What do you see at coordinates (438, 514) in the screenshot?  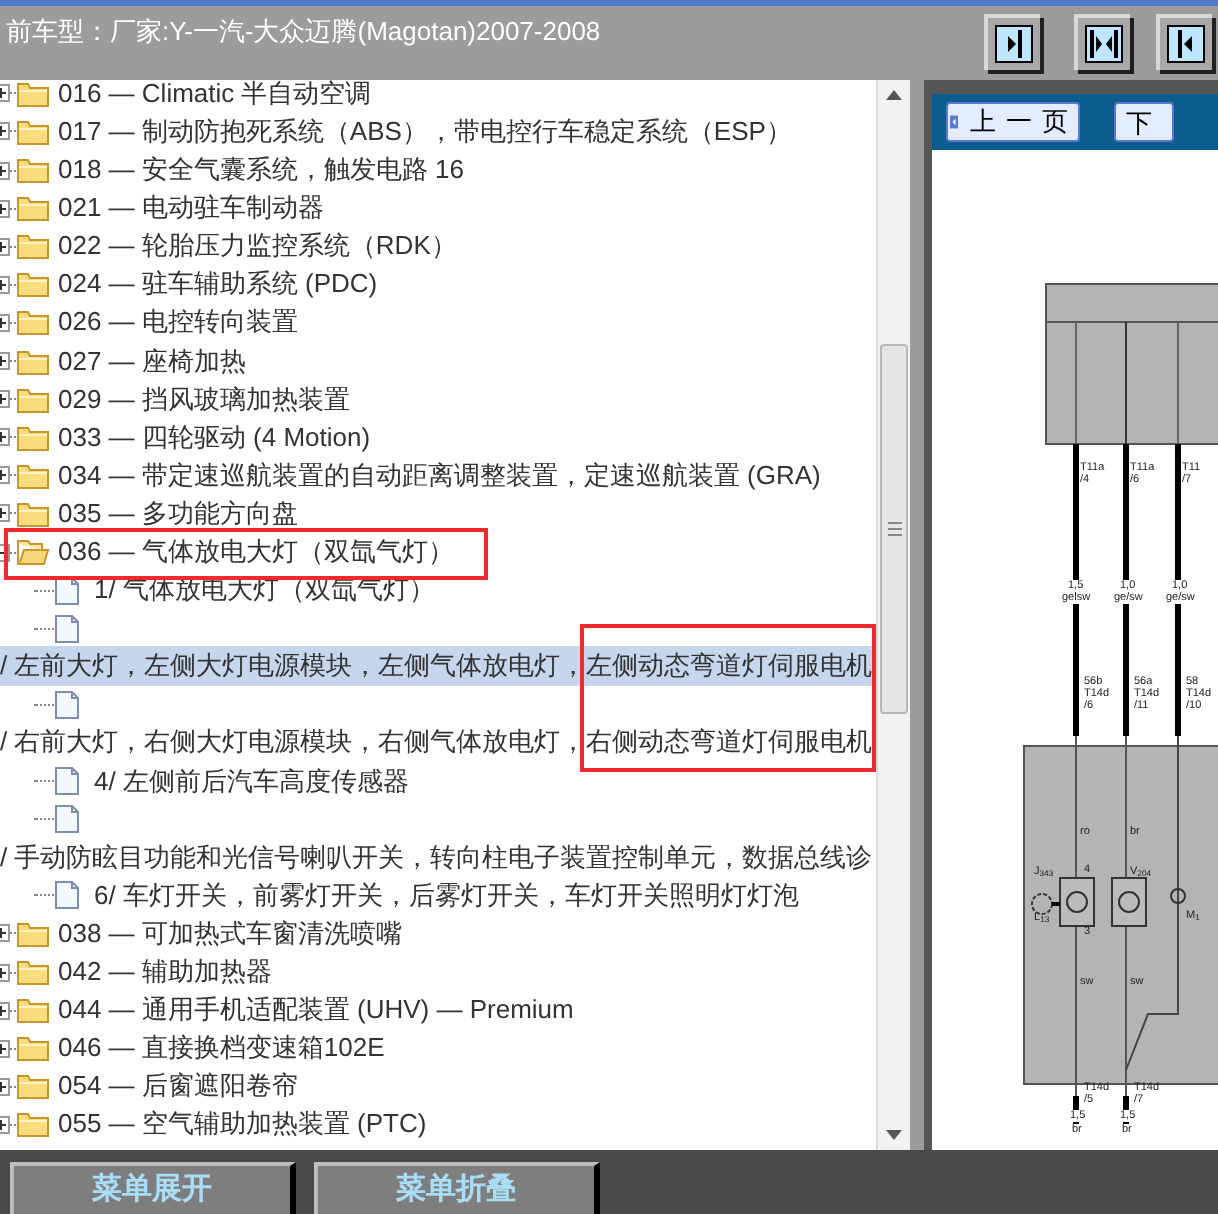 I see `tree-item: 035 — 多功能方向盘` at bounding box center [438, 514].